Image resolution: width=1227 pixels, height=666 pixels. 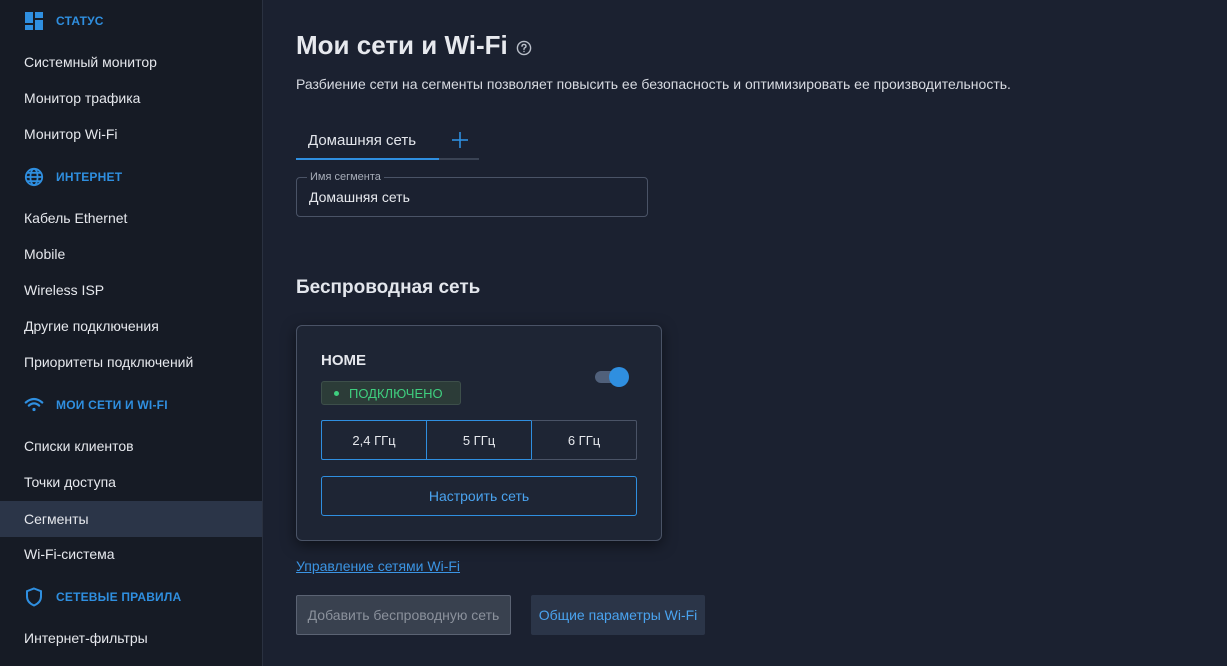 I want to click on segment-tabs: Домашняя сеть, so click(x=387, y=141).